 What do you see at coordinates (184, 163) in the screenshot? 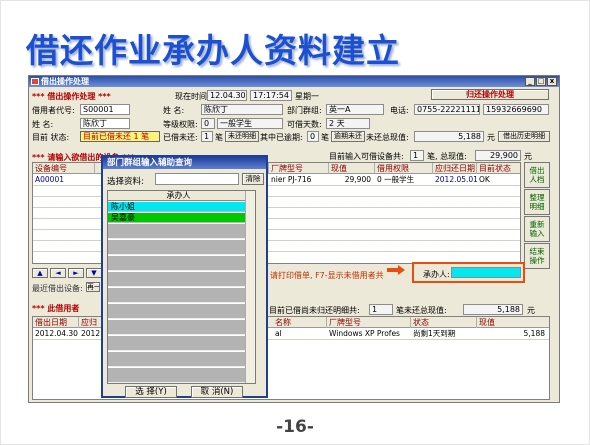
I see `dialog-title: 部门群组输入辅助查询` at bounding box center [184, 163].